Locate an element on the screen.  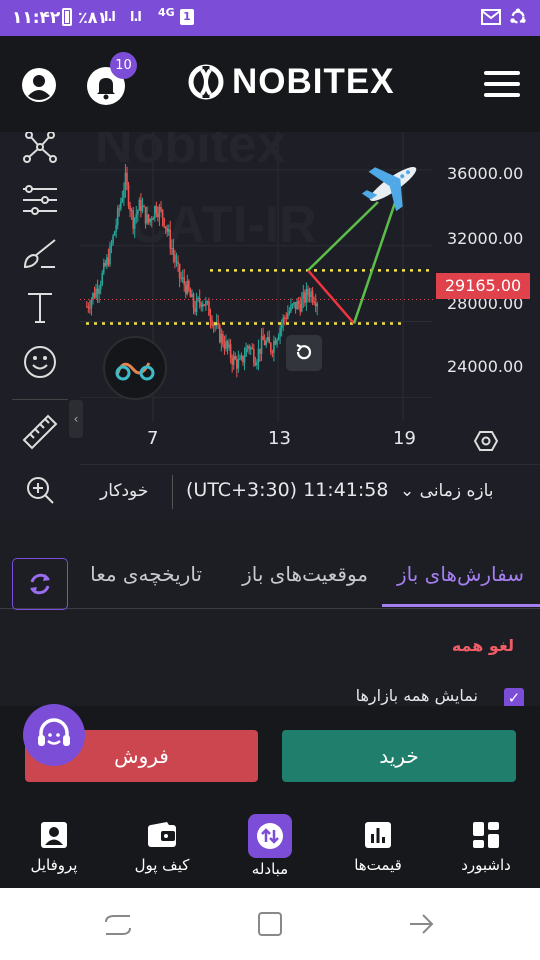
ruler-icon is located at coordinates (40, 432).